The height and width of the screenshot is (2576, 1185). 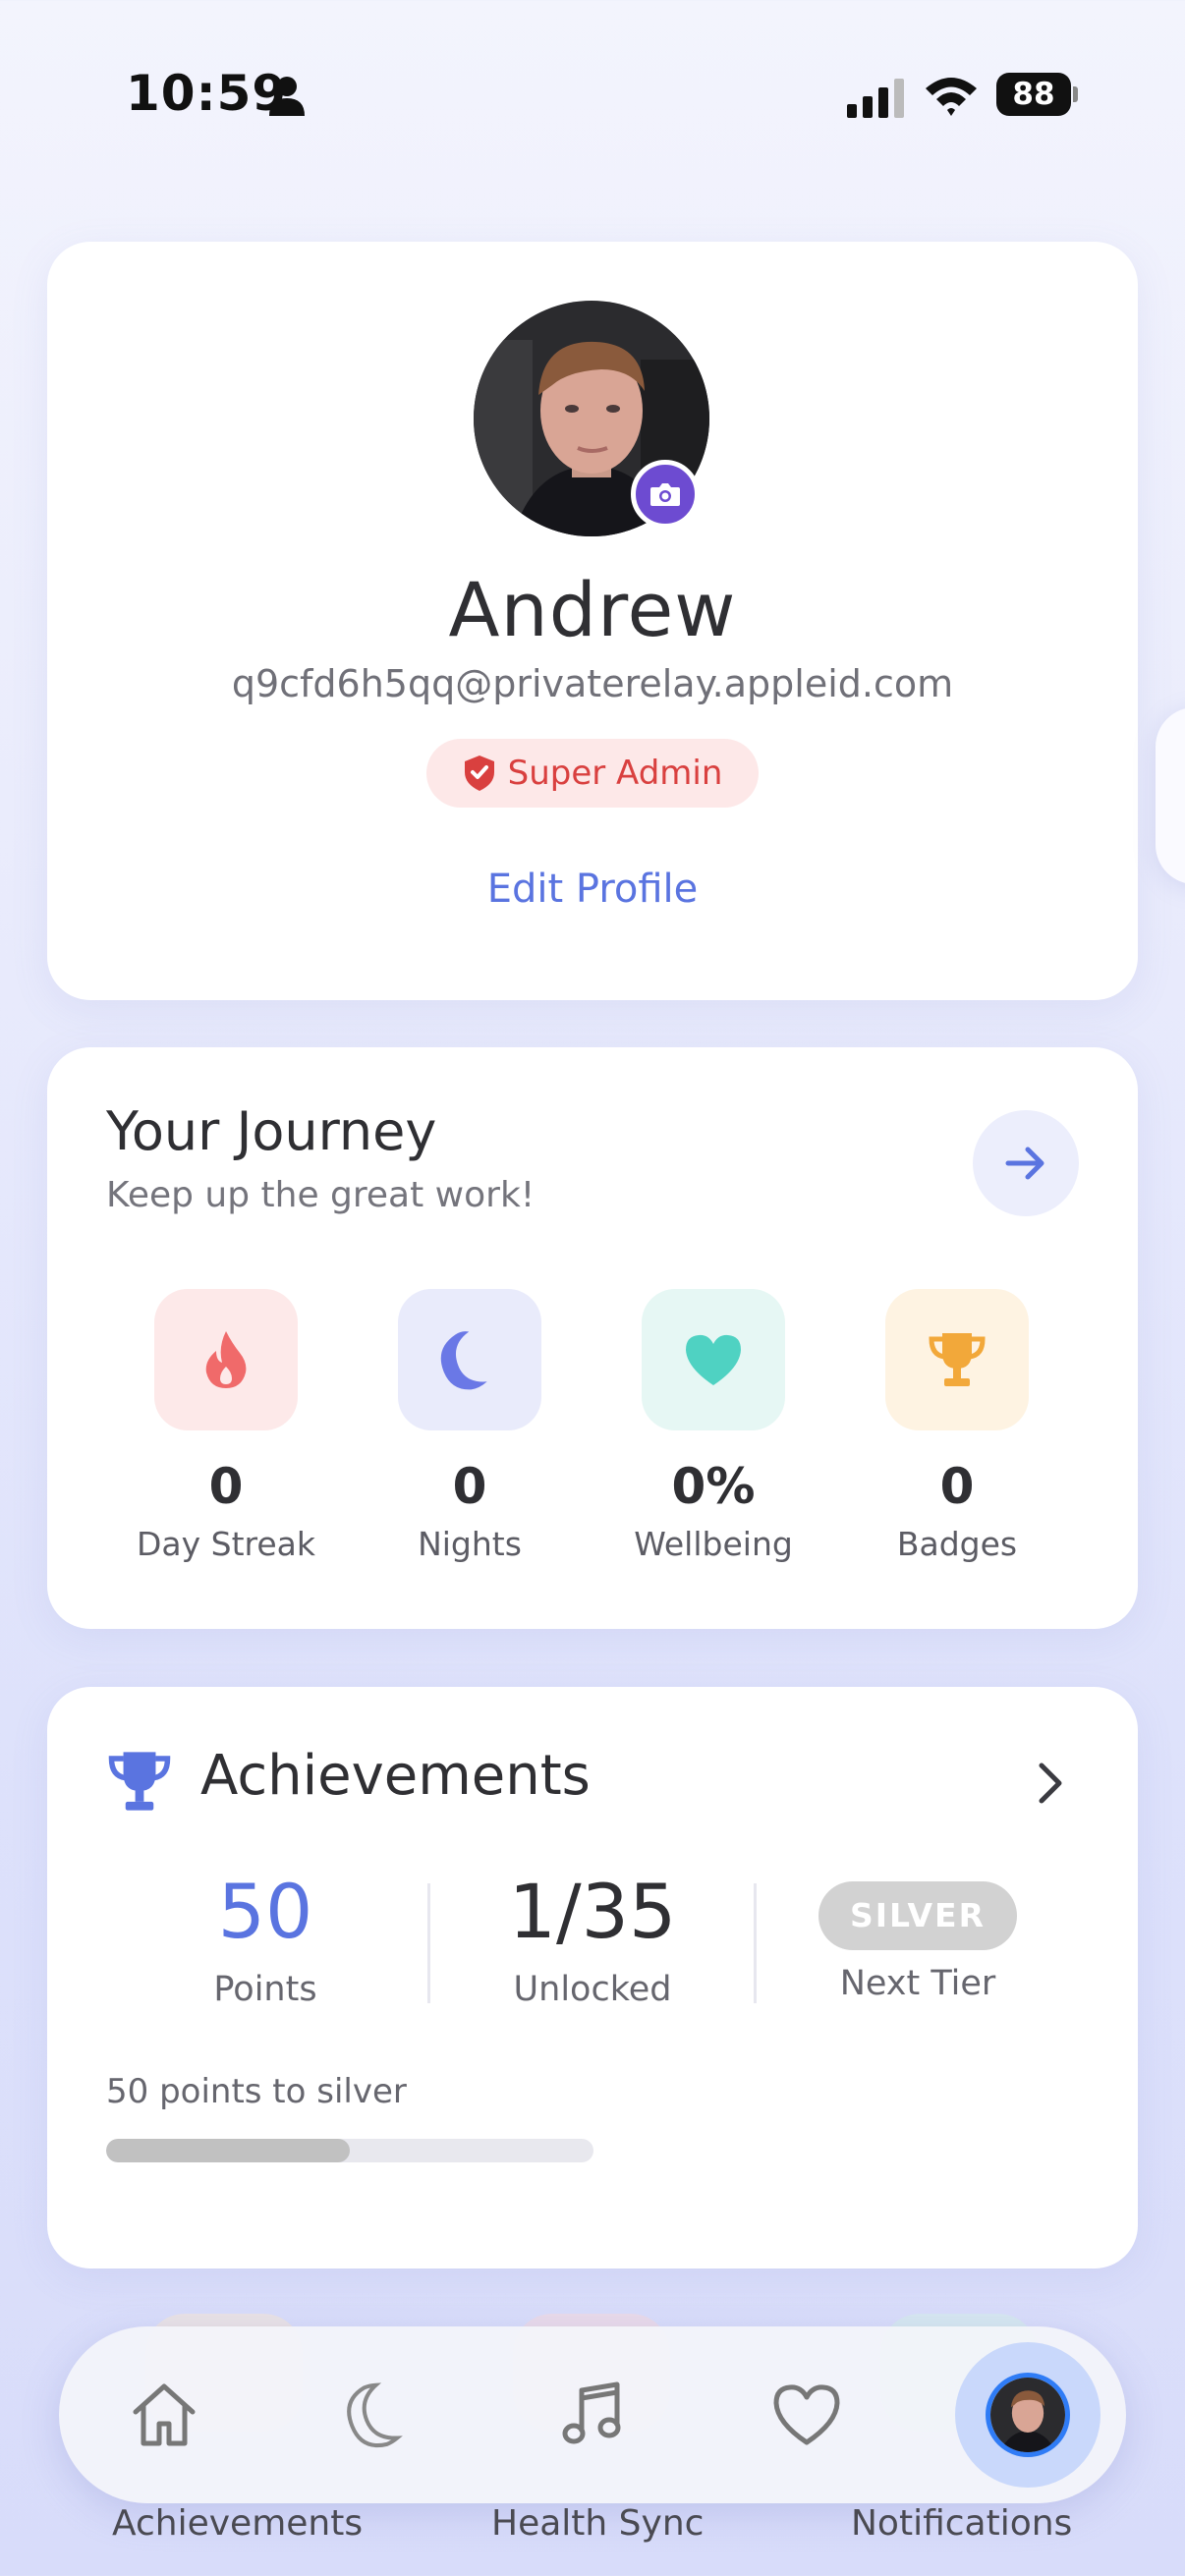 I want to click on battery-tip, so click(x=1076, y=94).